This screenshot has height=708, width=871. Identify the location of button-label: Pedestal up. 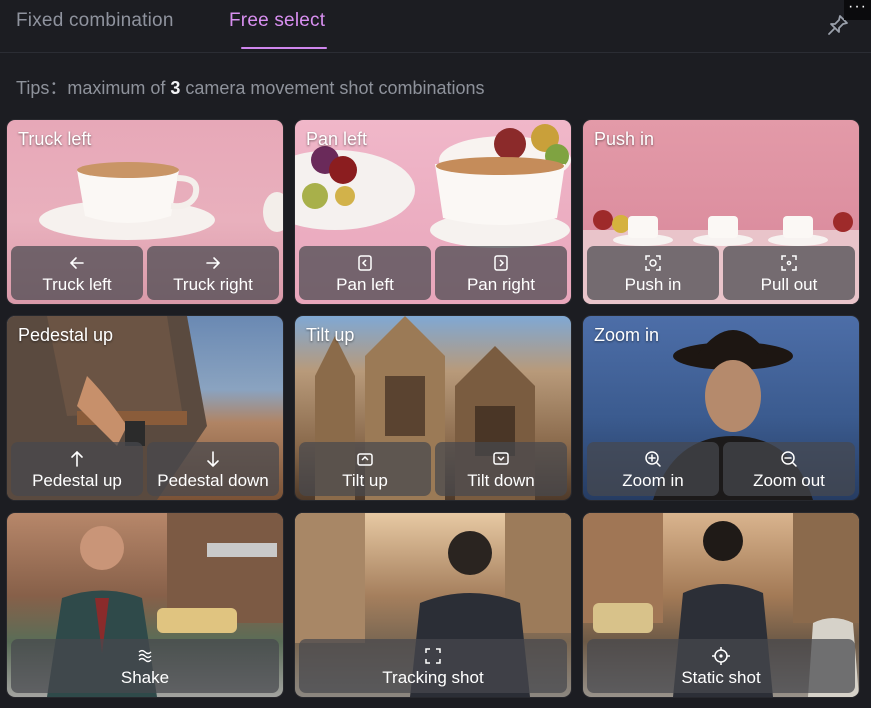
(77, 480).